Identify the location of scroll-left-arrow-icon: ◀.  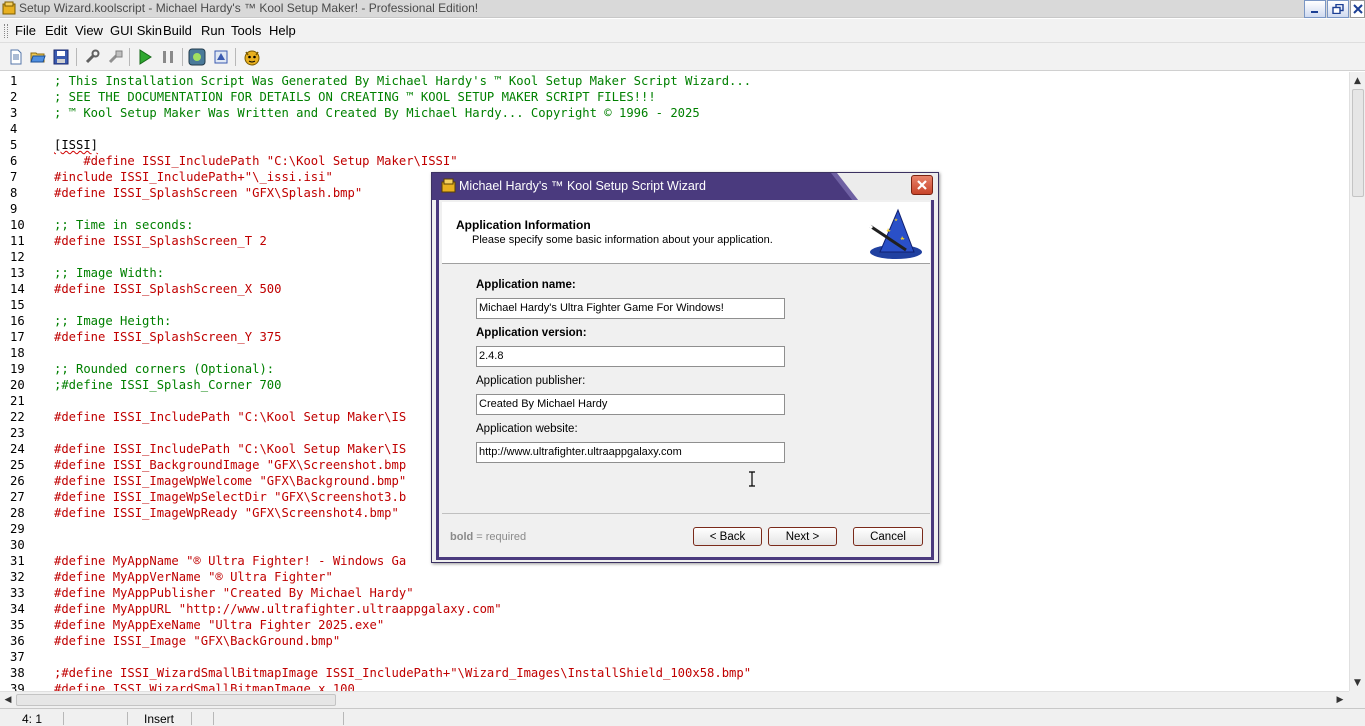
(8, 700).